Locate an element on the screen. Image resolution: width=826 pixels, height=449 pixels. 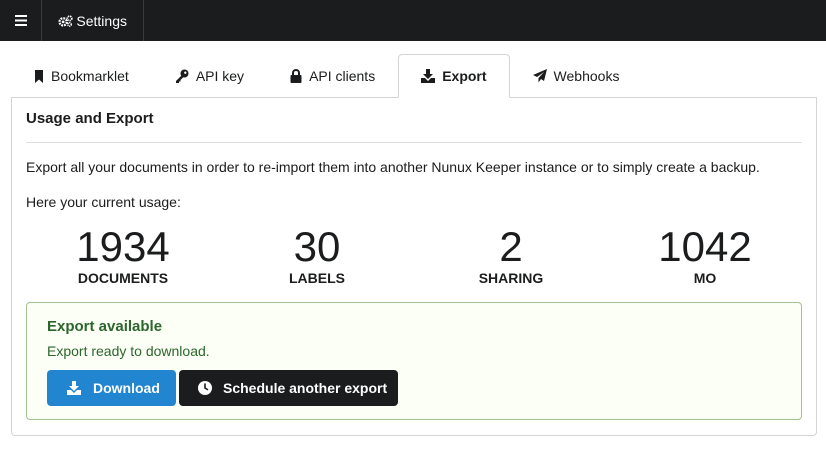
cogs-icon is located at coordinates (65, 20).